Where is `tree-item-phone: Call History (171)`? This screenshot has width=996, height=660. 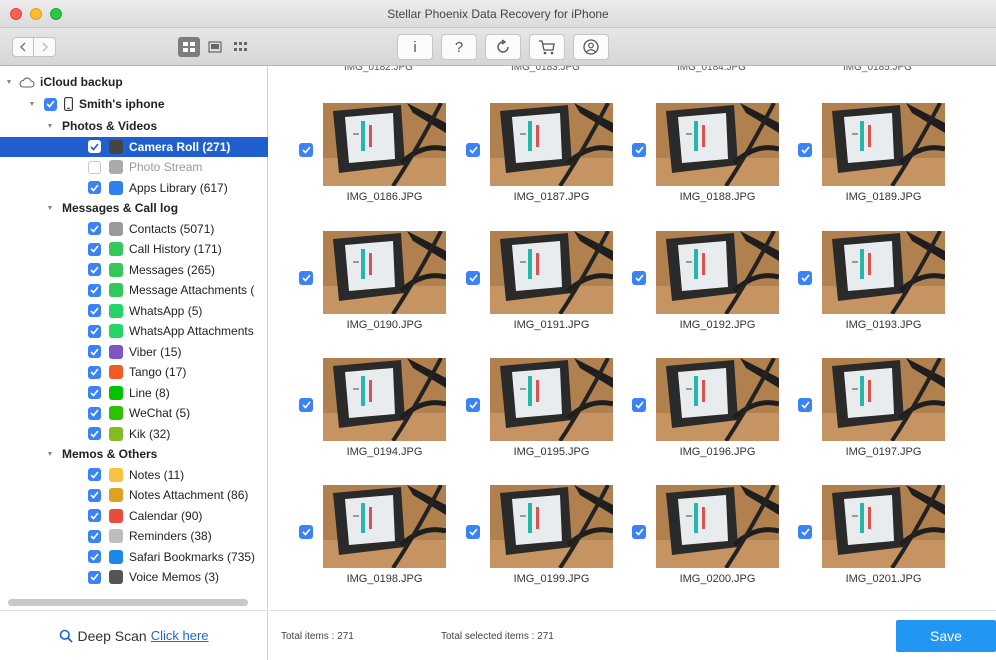 tree-item-phone: Call History (171) is located at coordinates (134, 249).